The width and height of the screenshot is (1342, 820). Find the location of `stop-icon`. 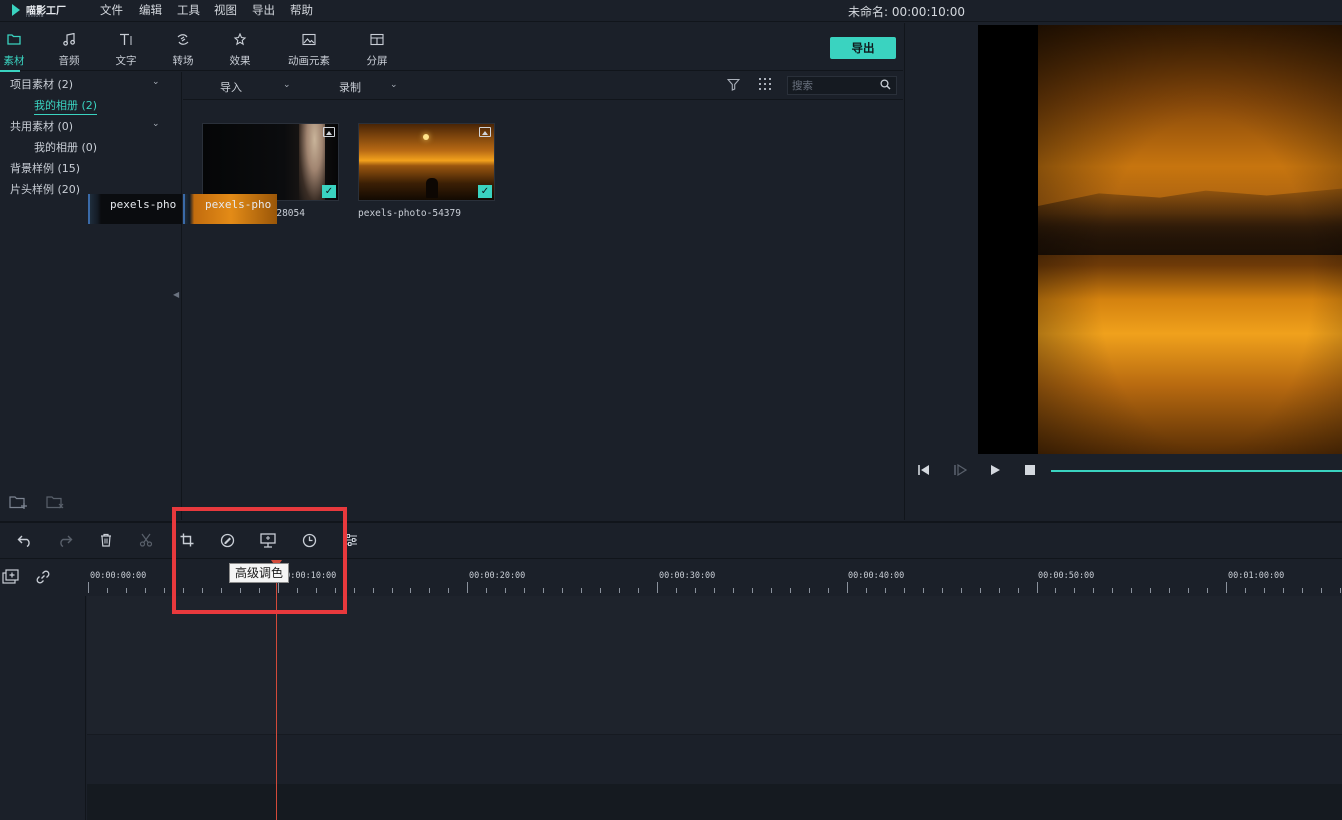

stop-icon is located at coordinates (1030, 471).